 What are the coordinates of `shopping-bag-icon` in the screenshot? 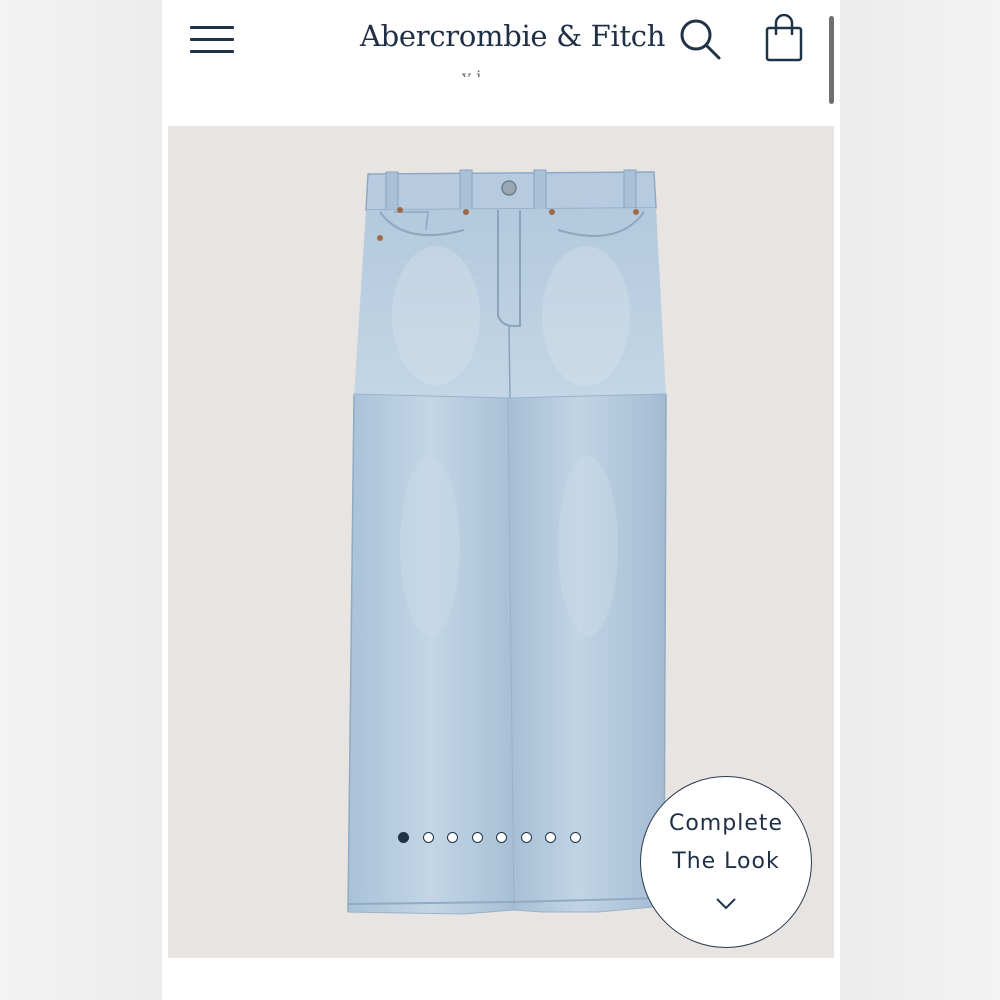 It's located at (784, 38).